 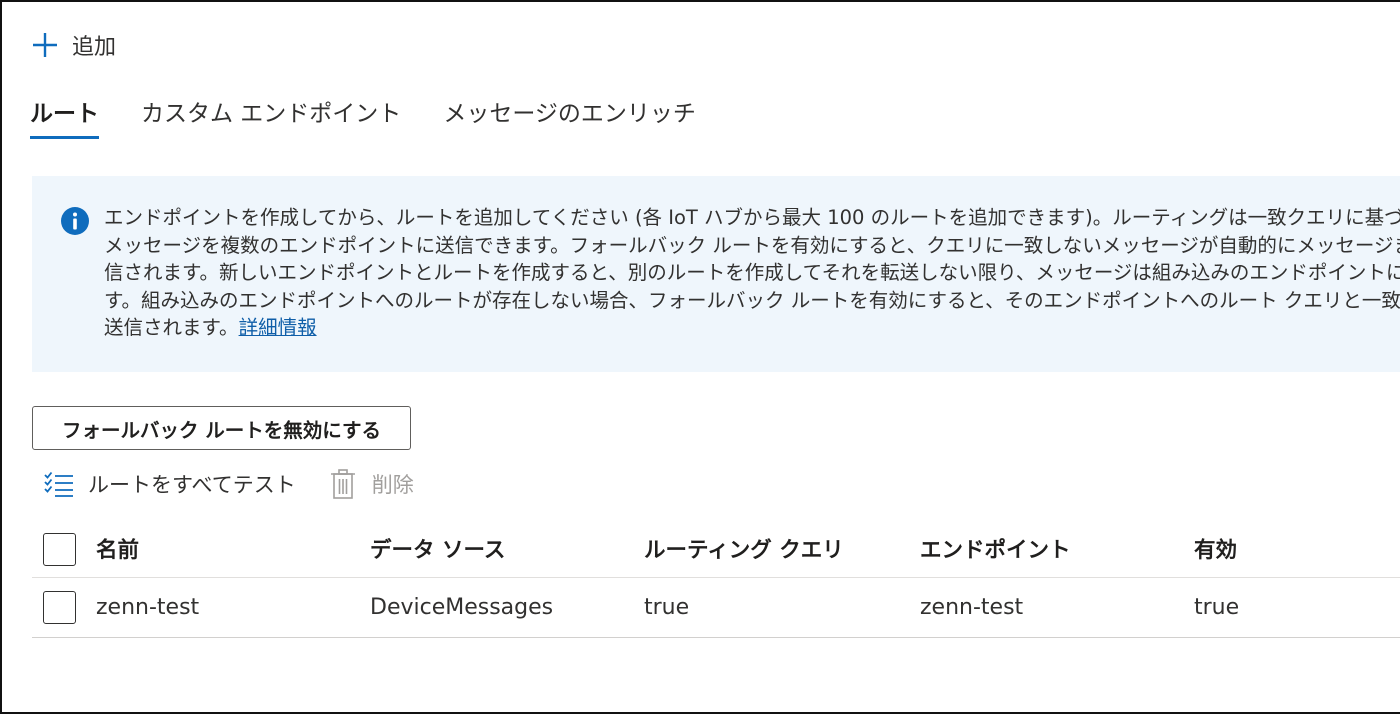 I want to click on learn-more-link: 詳細情報, so click(x=278, y=327).